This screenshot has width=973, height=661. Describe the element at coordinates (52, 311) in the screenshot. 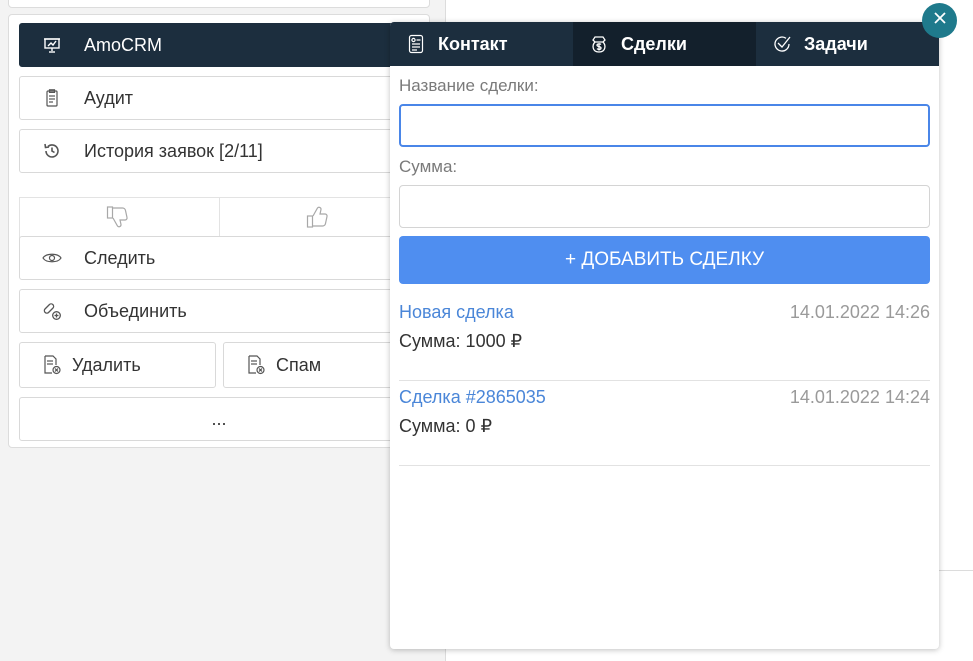

I see `link-plus-icon` at that location.